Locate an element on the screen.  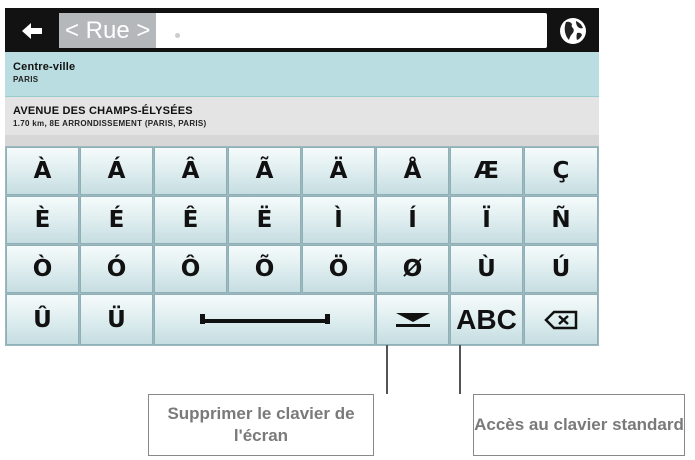
key: Ö is located at coordinates (338, 269).